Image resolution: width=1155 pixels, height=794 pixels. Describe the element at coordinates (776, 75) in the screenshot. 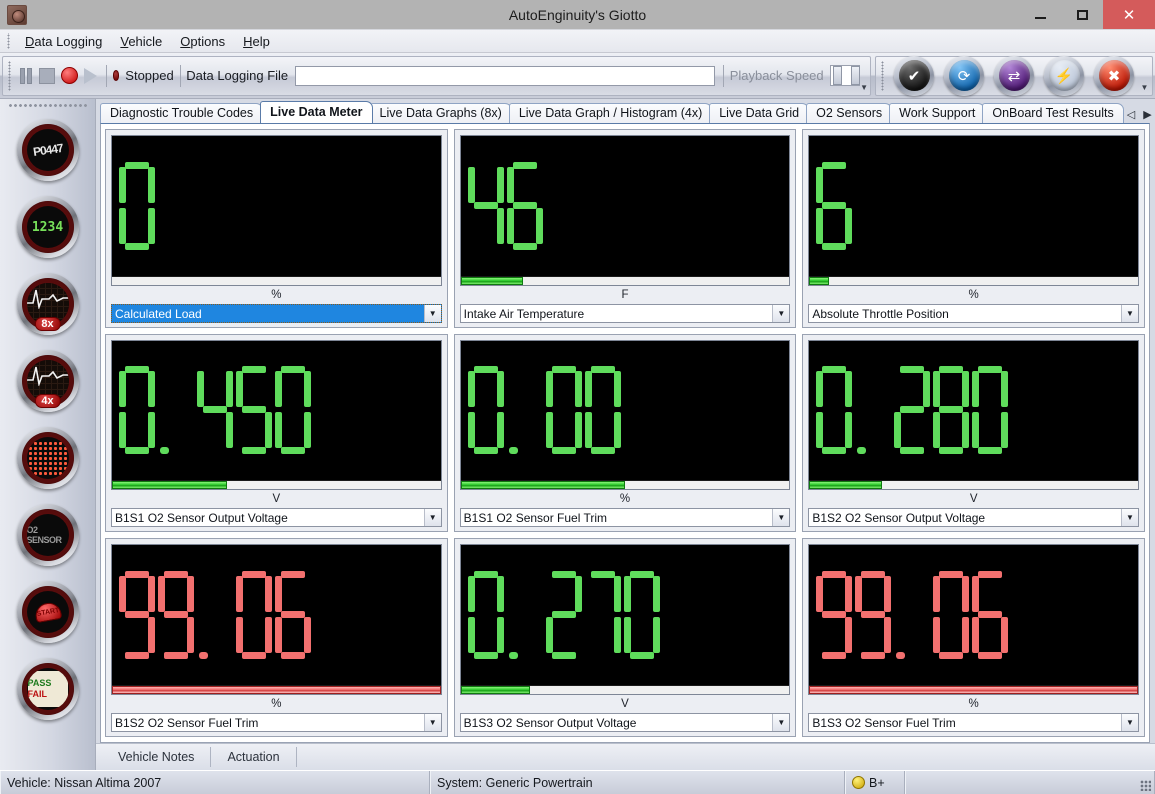

I see `playback-speed-label: Playback Speed` at that location.